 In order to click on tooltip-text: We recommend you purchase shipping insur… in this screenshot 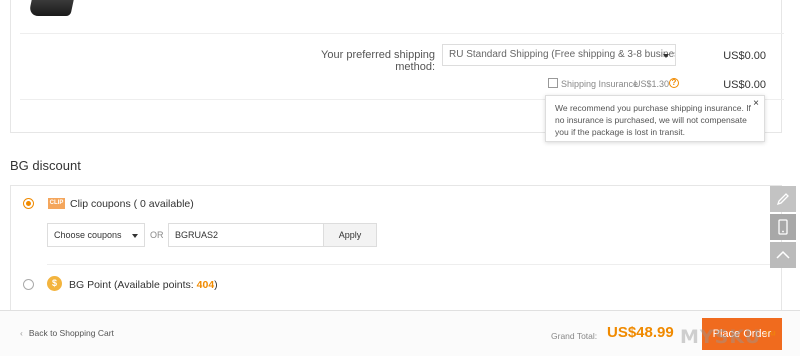, I will do `click(653, 120)`.